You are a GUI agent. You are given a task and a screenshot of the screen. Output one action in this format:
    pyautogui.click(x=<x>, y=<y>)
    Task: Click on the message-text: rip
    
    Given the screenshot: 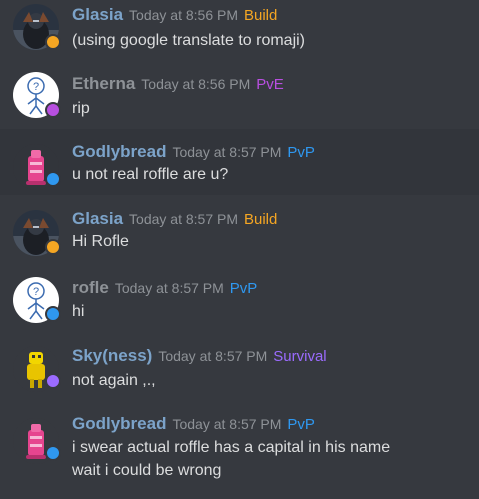 What is the action you would take?
    pyautogui.click(x=81, y=108)
    